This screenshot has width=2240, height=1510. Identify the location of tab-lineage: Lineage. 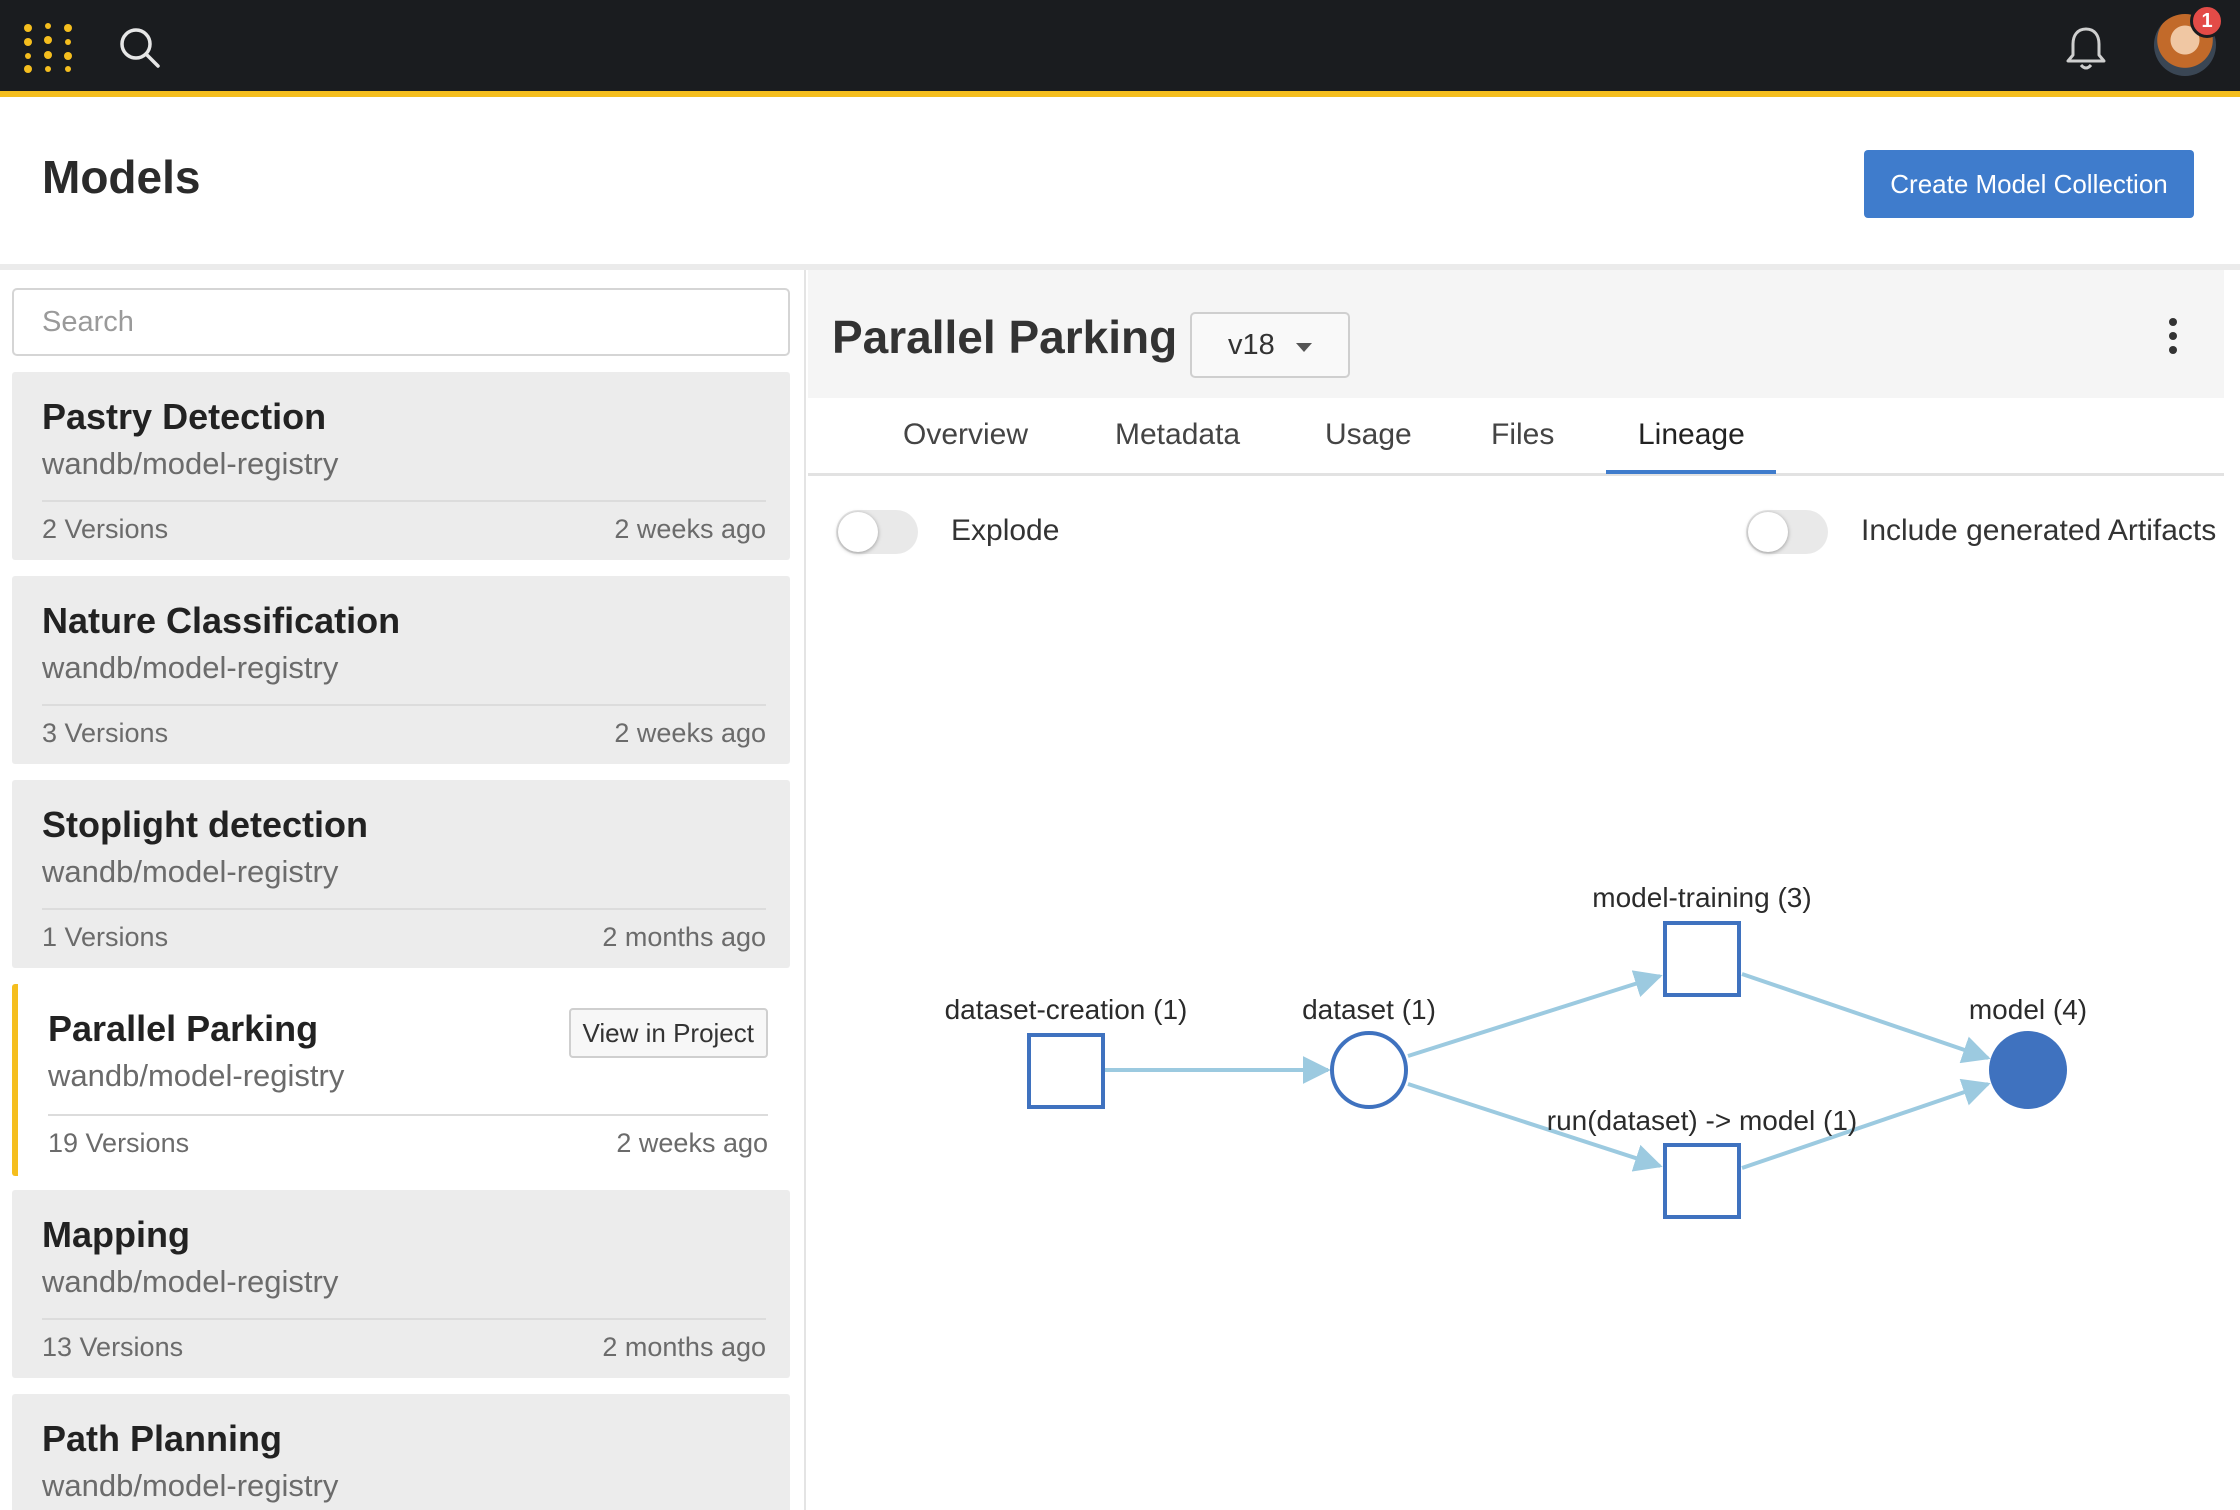
(1691, 435).